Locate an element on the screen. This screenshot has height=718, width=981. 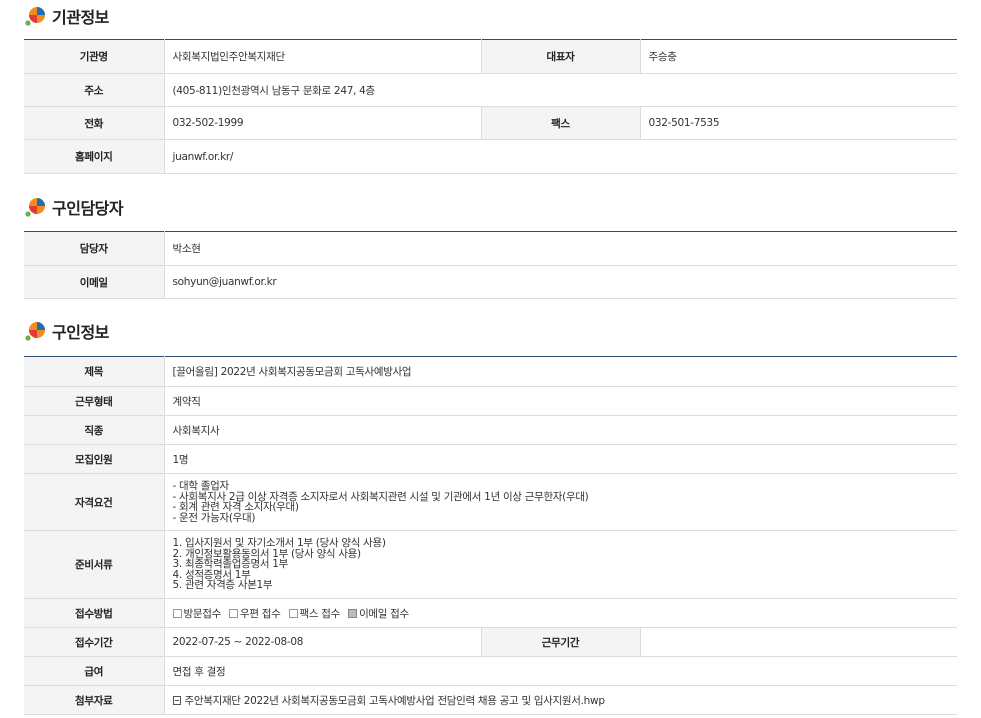
job-method-value: 방문접수 우편 접수 팩스 접수 이메일 접수 is located at coordinates (560, 613).